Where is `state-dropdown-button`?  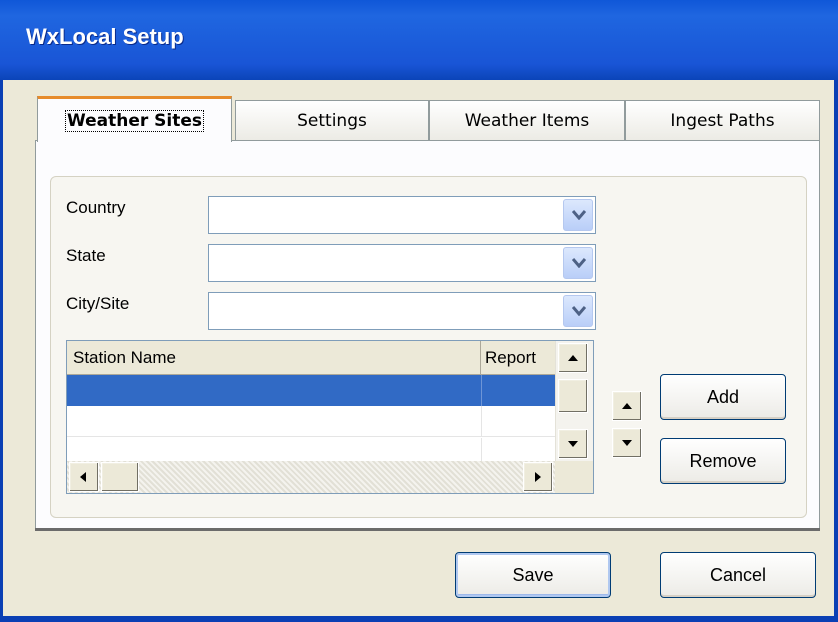
state-dropdown-button is located at coordinates (578, 263).